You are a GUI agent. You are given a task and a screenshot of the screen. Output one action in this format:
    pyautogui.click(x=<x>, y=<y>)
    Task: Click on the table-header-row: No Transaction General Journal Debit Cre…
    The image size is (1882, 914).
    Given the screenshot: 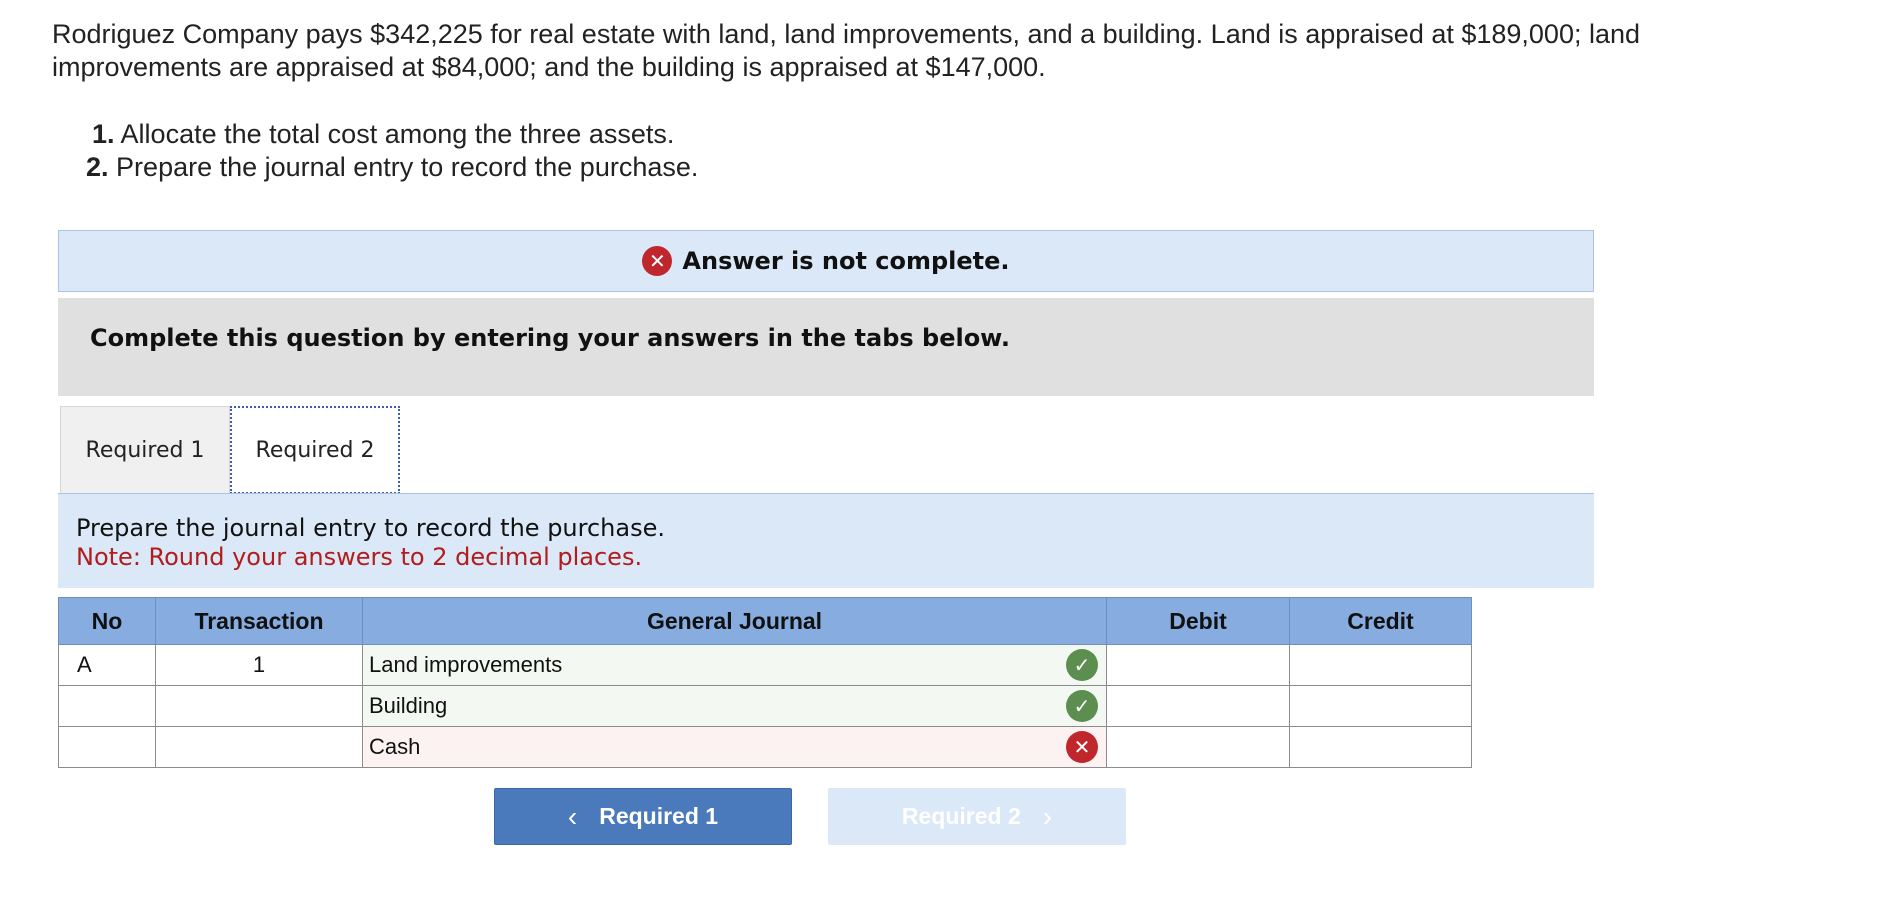 What is the action you would take?
    pyautogui.click(x=765, y=621)
    